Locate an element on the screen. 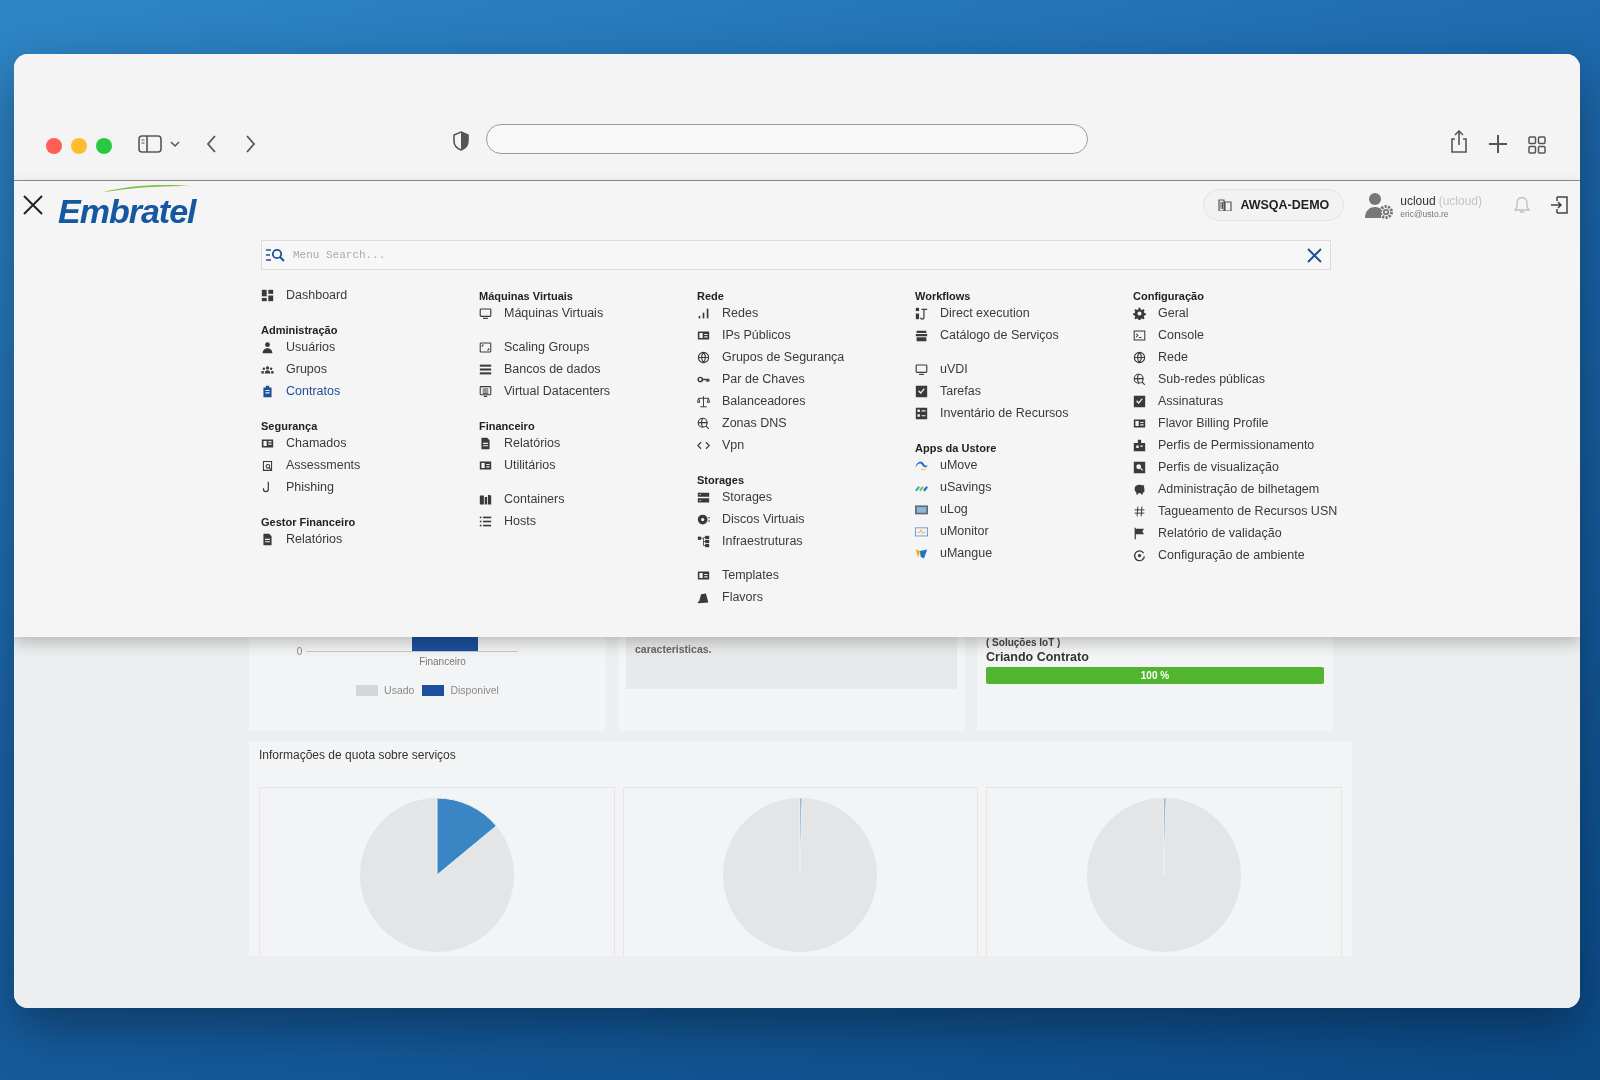  close-icon is located at coordinates (33, 204).